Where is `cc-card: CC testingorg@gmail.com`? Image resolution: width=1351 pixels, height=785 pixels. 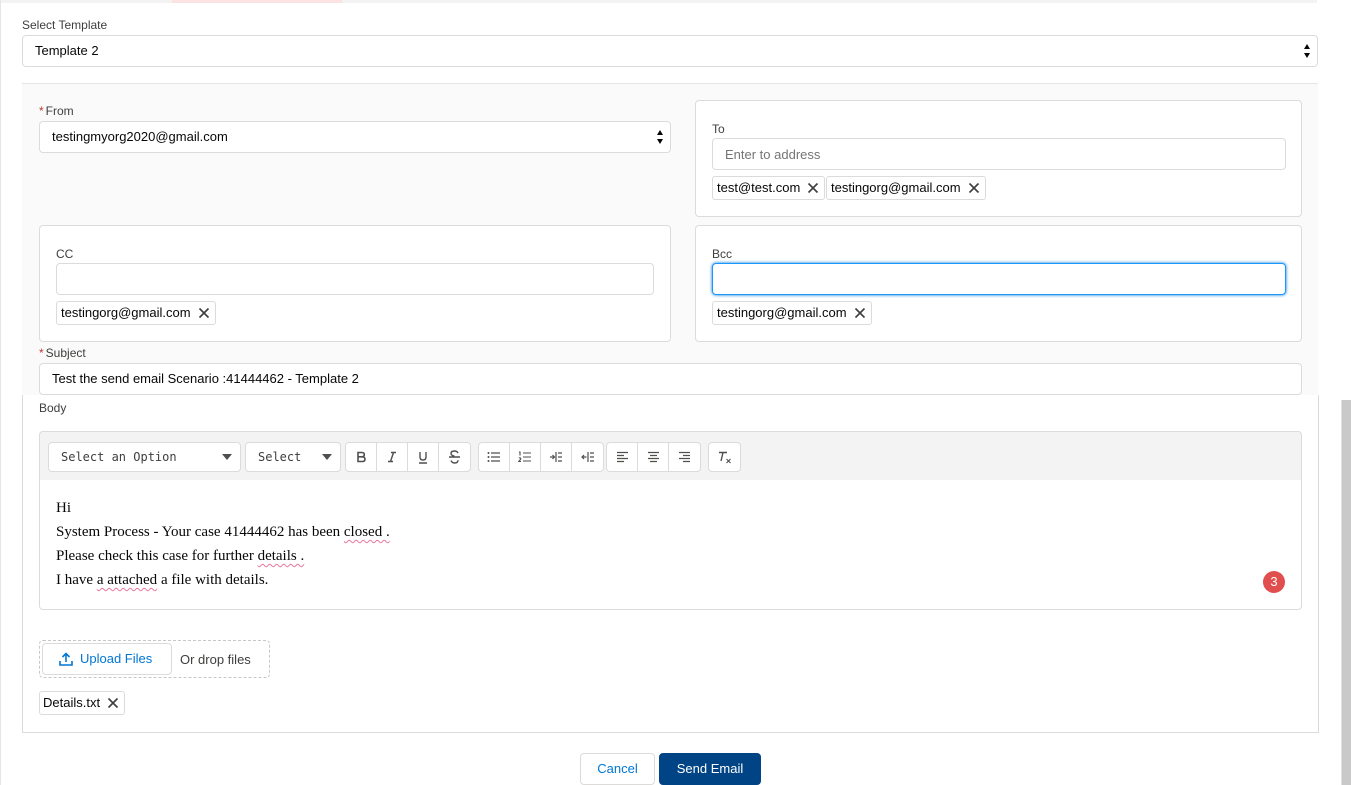 cc-card: CC testingorg@gmail.com is located at coordinates (355, 283).